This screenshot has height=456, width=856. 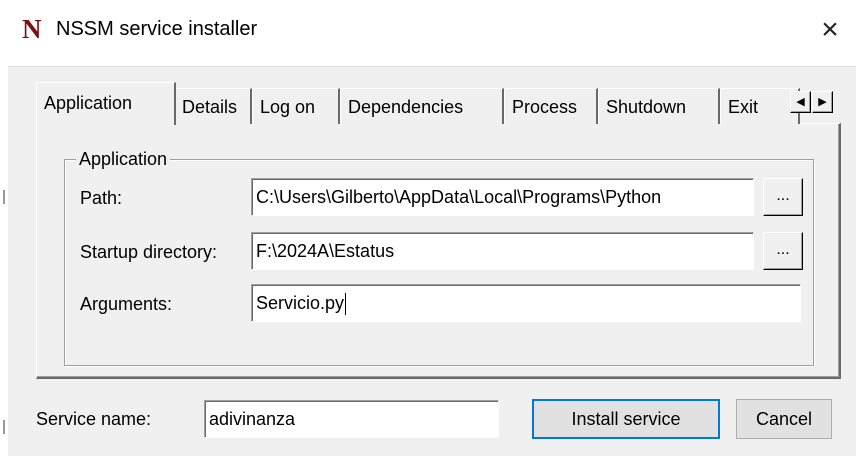 I want to click on tab-shutdown: Shutdown, so click(x=659, y=106).